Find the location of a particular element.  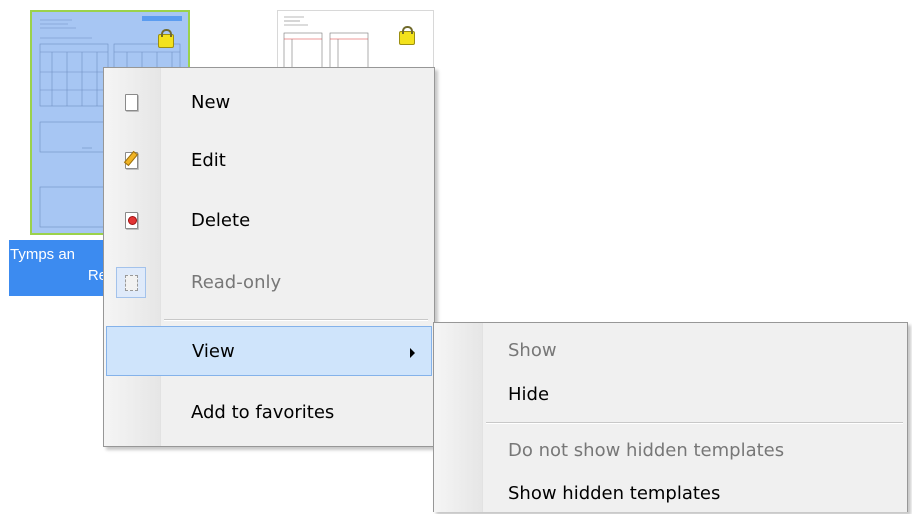

menu-separator is located at coordinates (296, 320).